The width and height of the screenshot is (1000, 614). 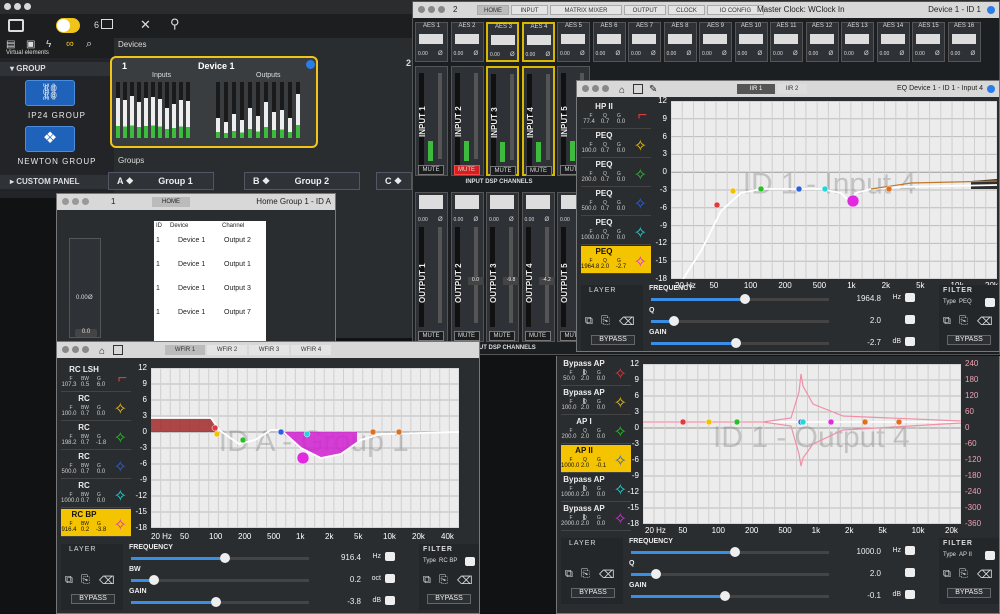 What do you see at coordinates (68, 25) in the screenshot?
I see `online-toggle` at bounding box center [68, 25].